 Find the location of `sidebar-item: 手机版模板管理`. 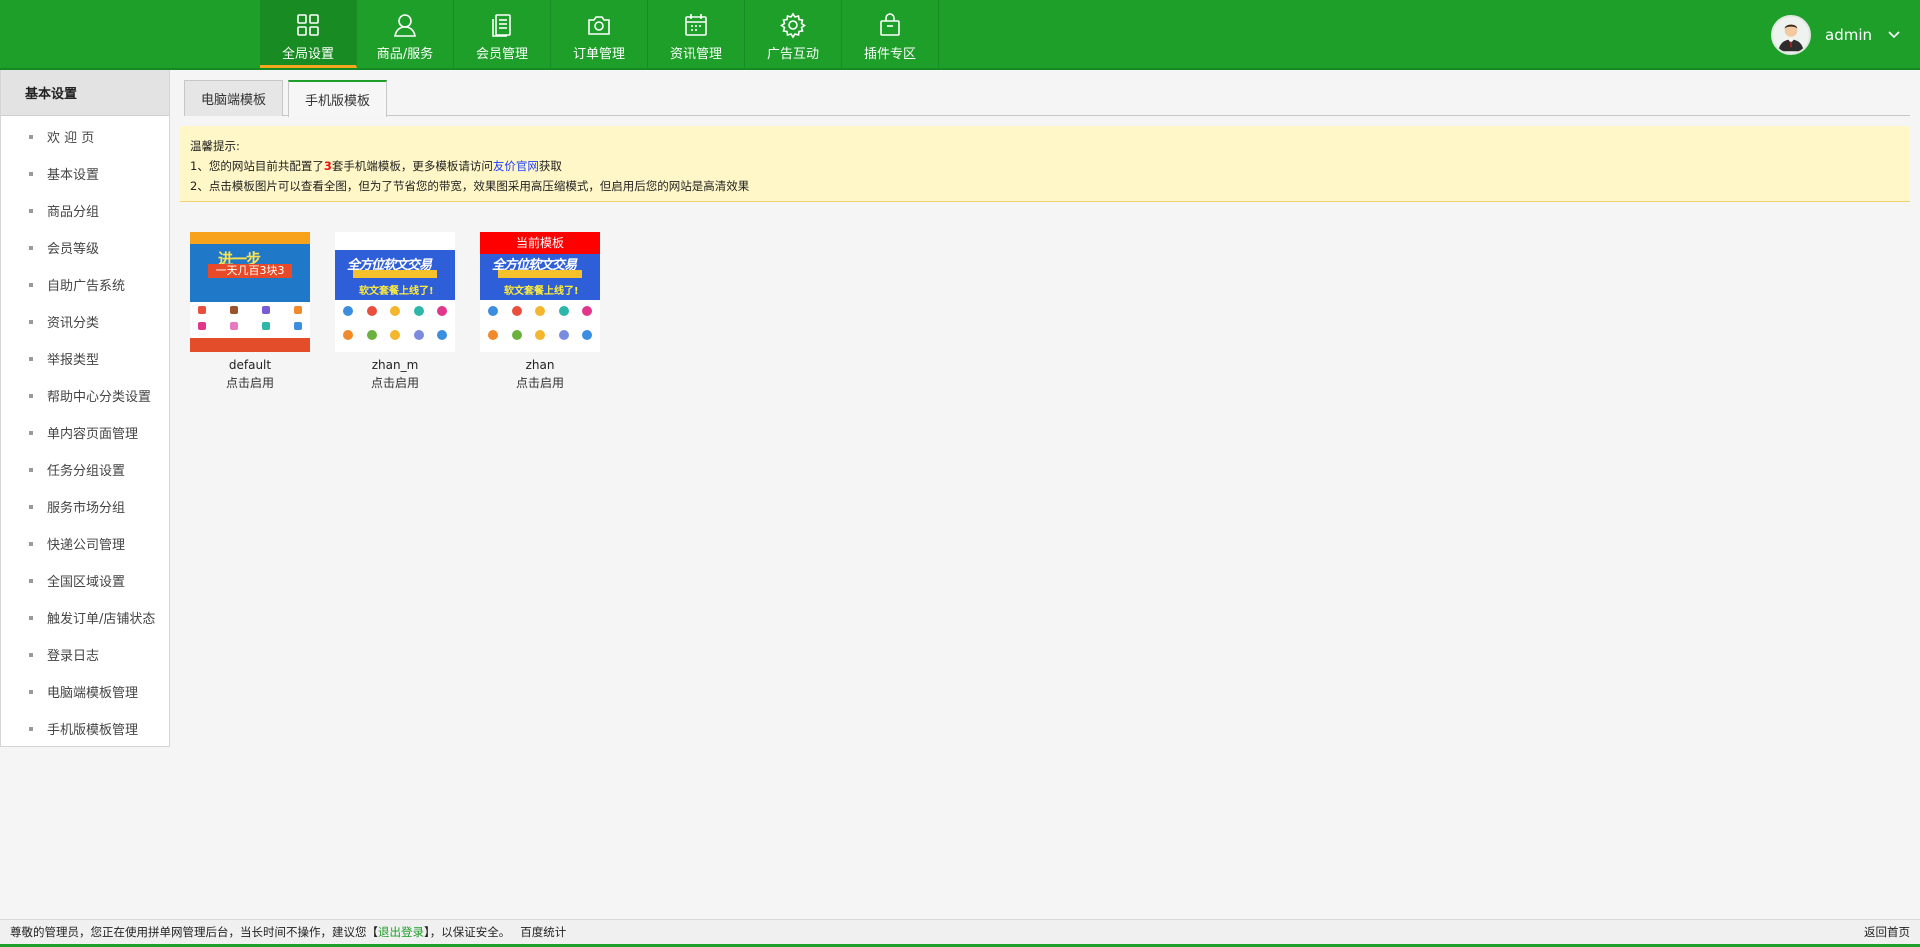

sidebar-item: 手机版模板管理 is located at coordinates (85, 728).